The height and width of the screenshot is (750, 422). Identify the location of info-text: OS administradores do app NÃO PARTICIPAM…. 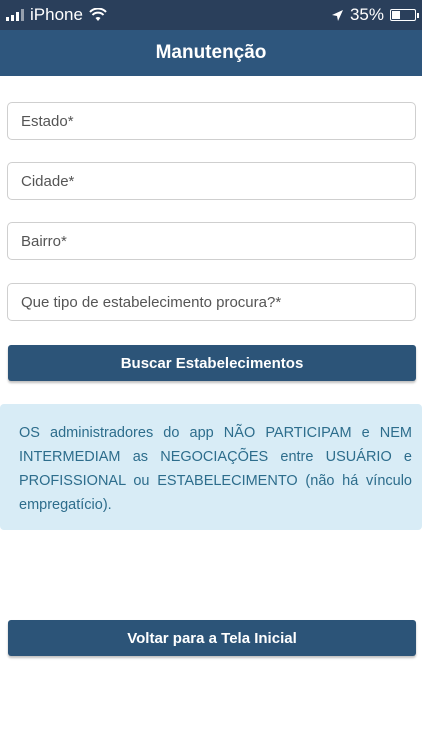
(215, 469).